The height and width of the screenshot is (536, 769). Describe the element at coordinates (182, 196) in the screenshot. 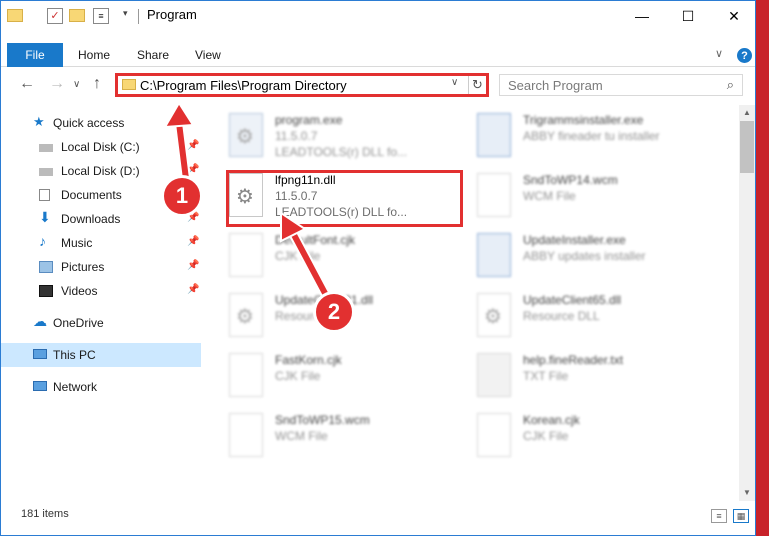

I see `step-1-marker: 1` at that location.